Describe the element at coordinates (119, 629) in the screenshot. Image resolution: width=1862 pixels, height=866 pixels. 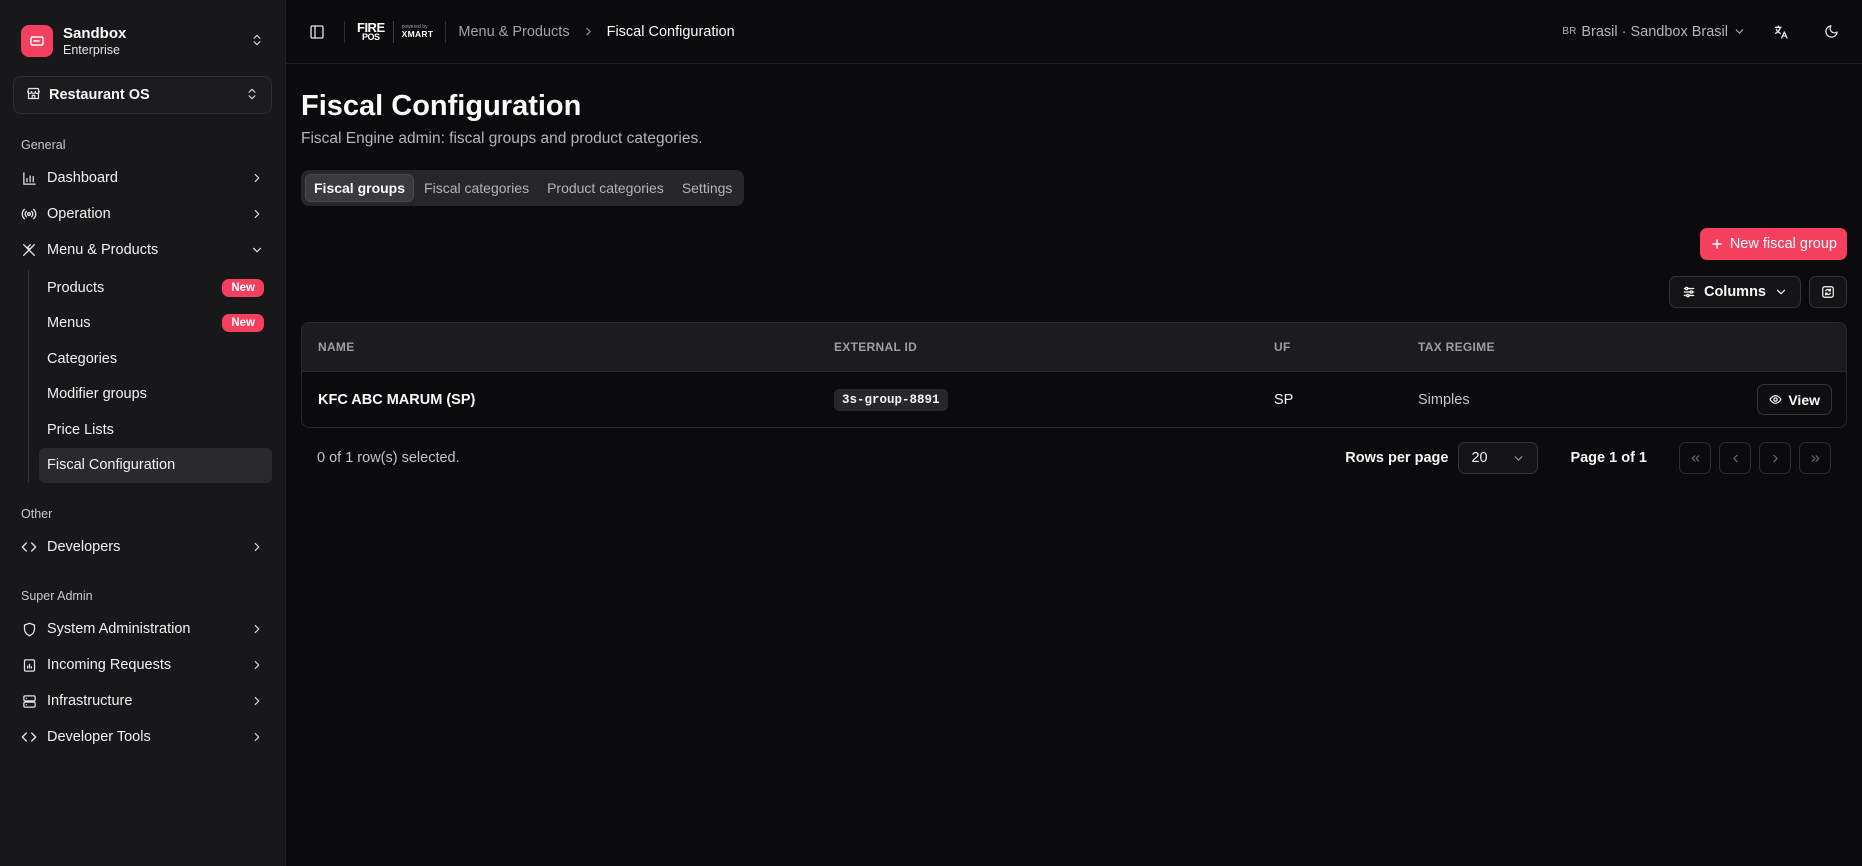
I see `sidebar-item-label: System Administration` at that location.